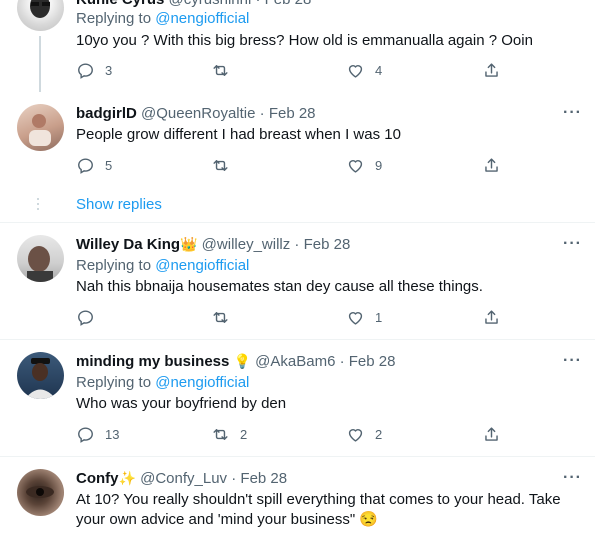 The image size is (595, 542). Describe the element at coordinates (364, 165) in the screenshot. I see `like-button: 9` at that location.